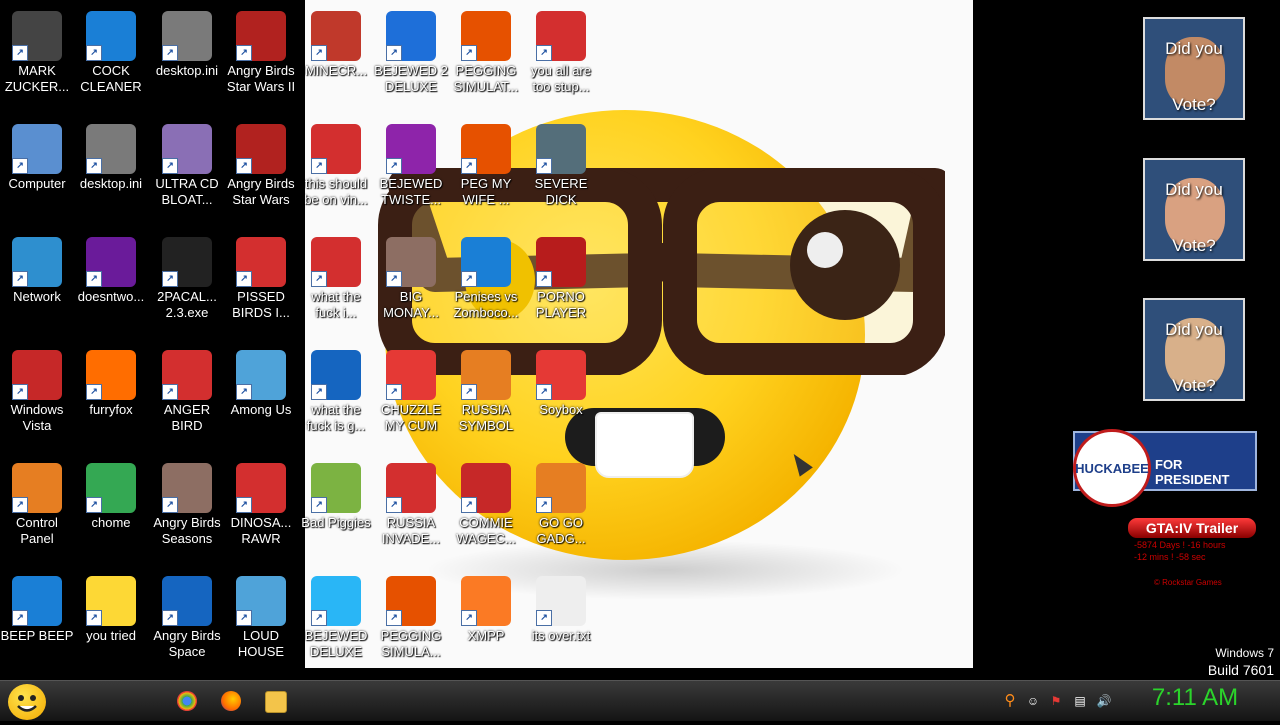 The width and height of the screenshot is (1280, 725). I want to click on watermark-line2: Build 7601, so click(1240, 670).